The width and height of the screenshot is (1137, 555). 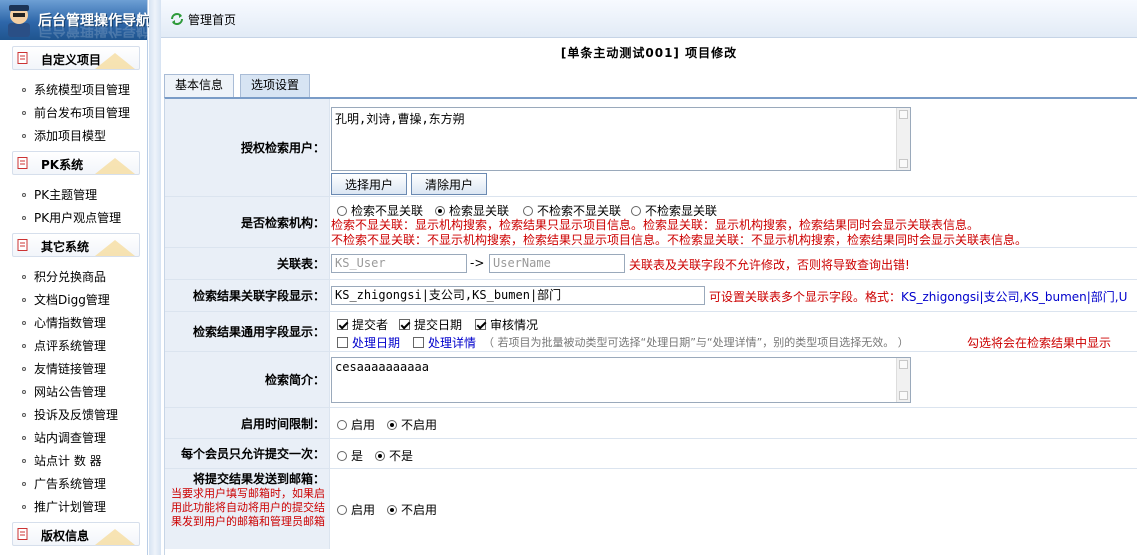 I want to click on label-search-org: 是否检索机构：, so click(x=247, y=222).